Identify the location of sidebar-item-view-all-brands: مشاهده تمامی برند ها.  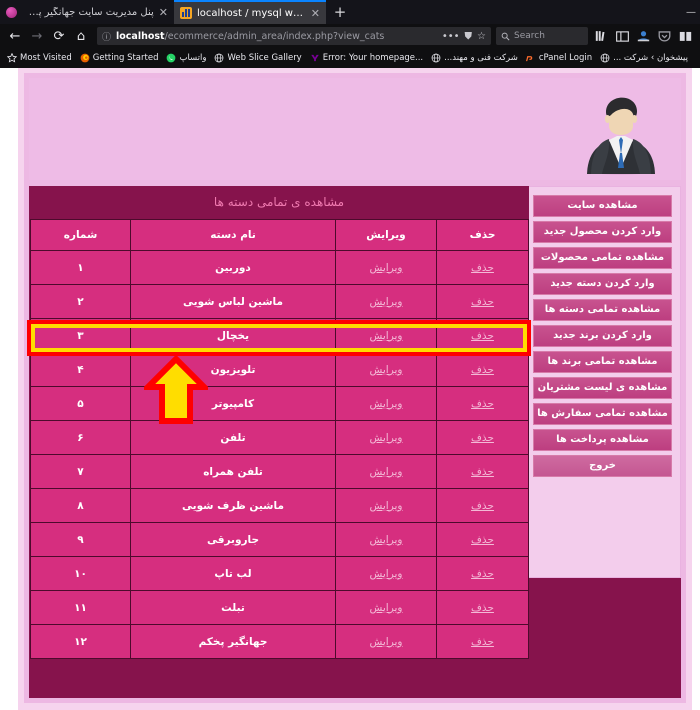
(602, 362).